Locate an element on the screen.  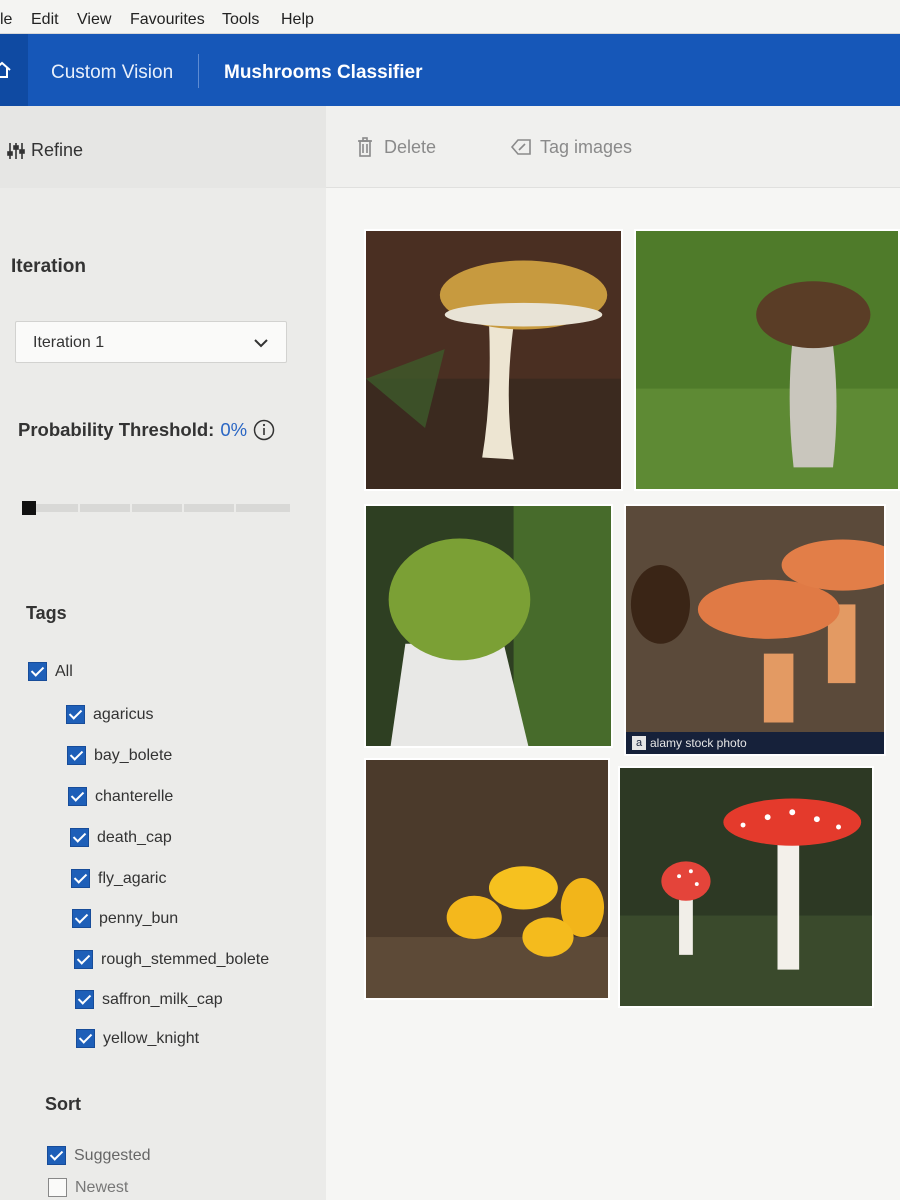
delete-button: Delete is located at coordinates (395, 147).